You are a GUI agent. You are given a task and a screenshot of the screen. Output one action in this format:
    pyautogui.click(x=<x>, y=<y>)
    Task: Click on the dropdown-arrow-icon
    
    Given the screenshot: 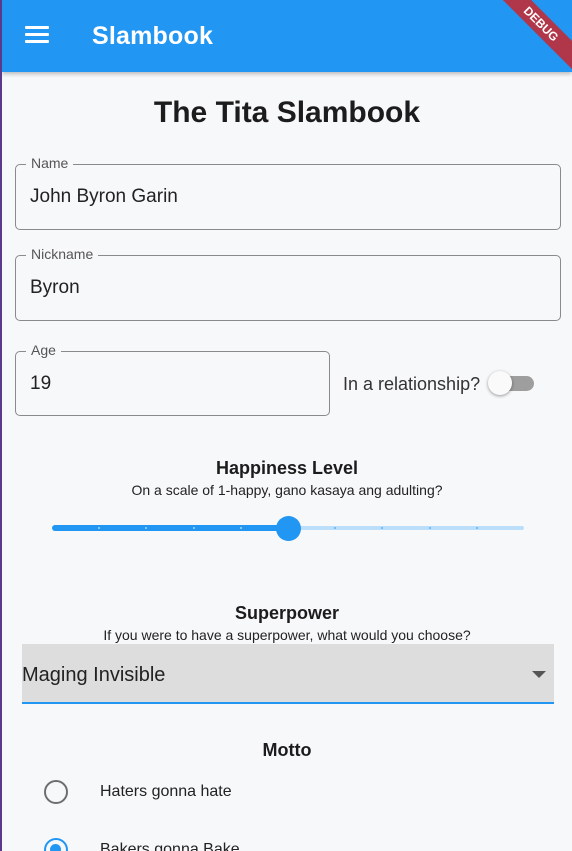 What is the action you would take?
    pyautogui.click(x=539, y=674)
    